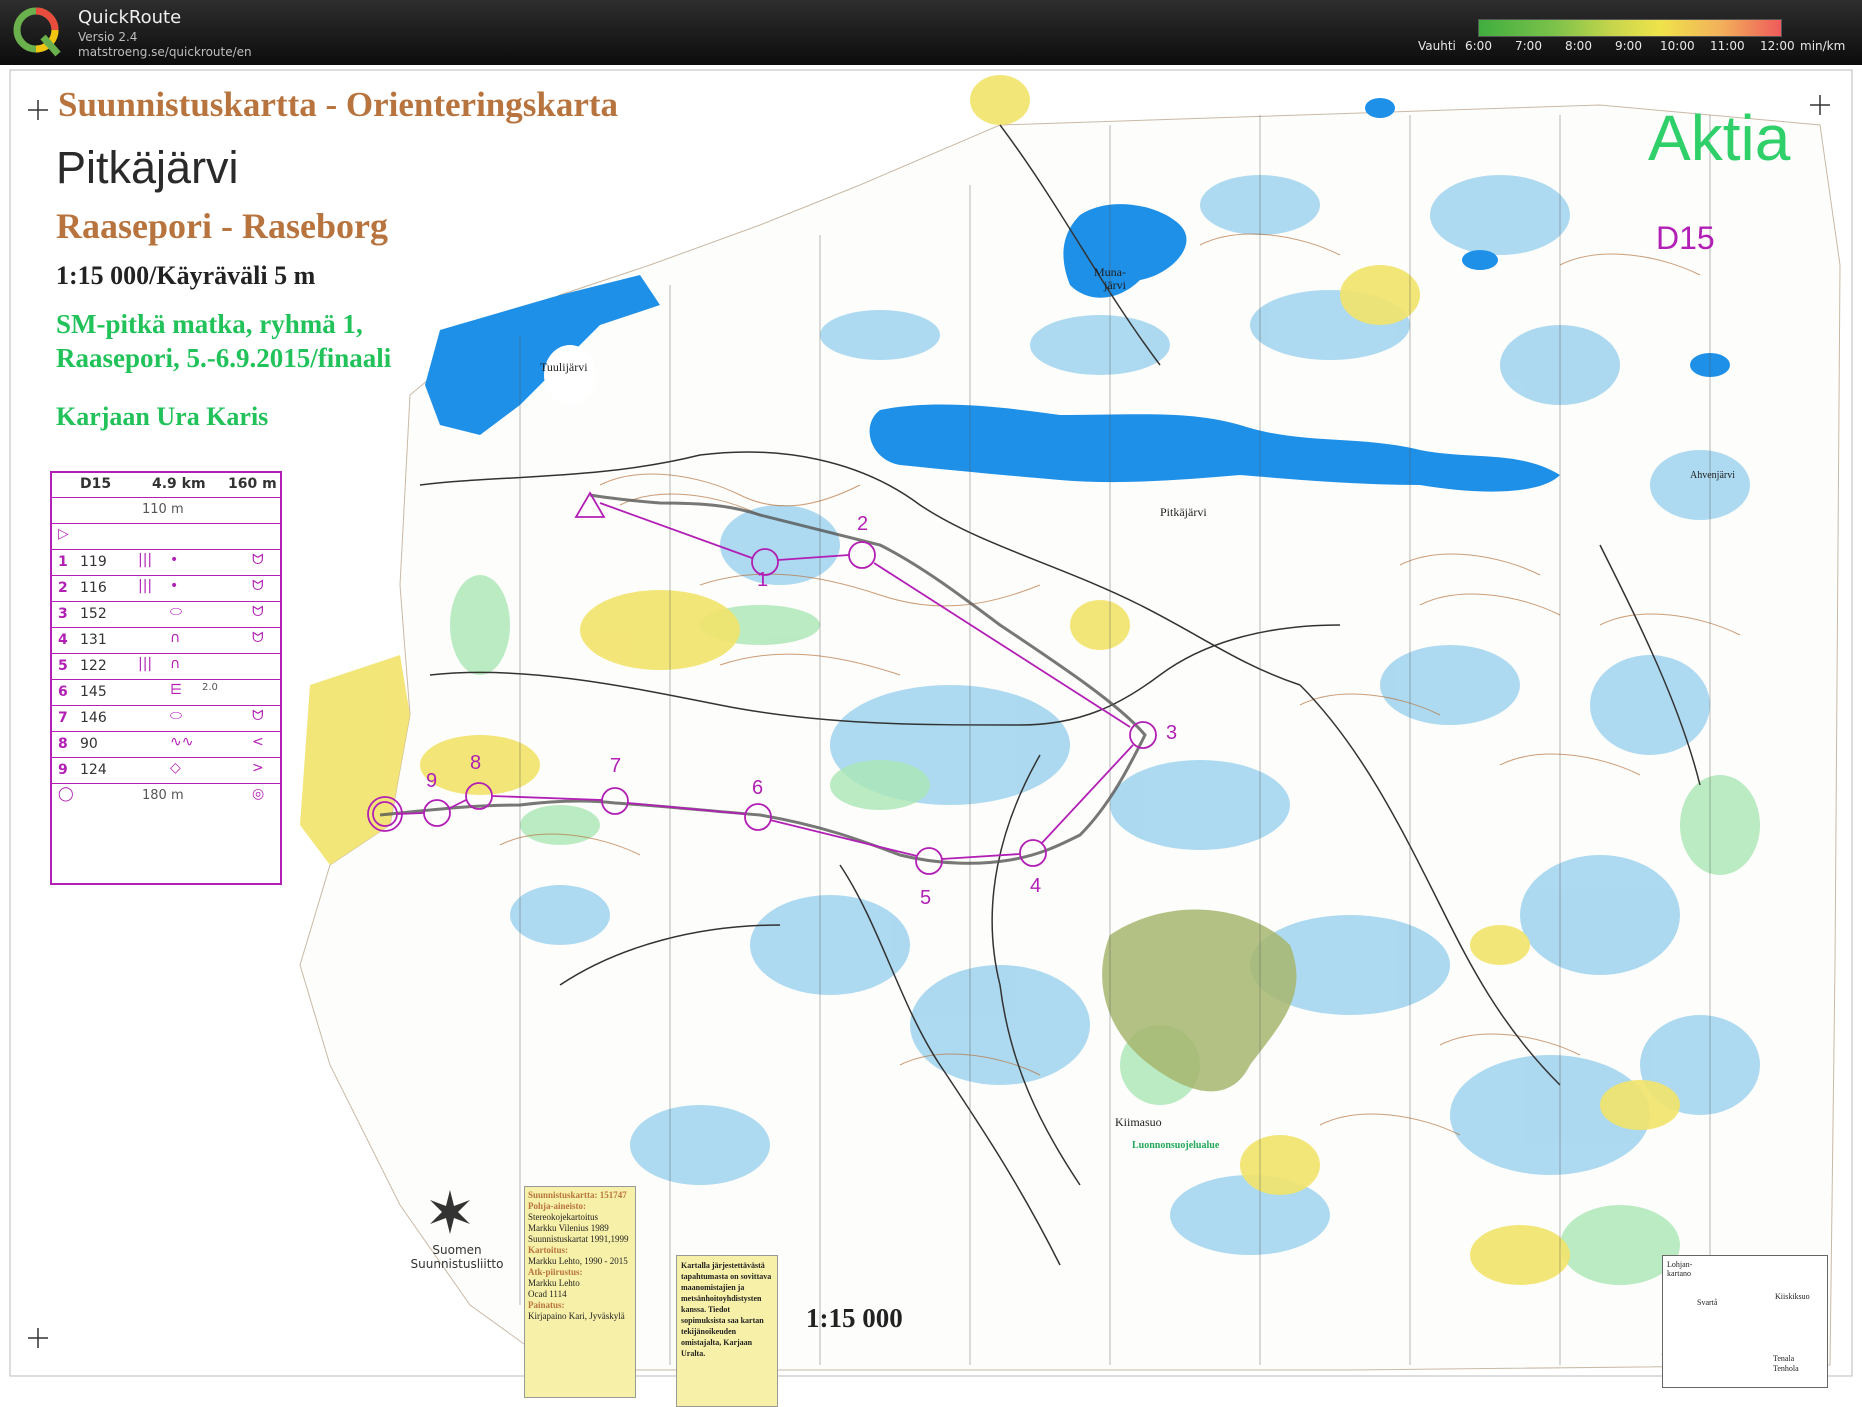 This screenshot has height=1407, width=1862. Describe the element at coordinates (166, 666) in the screenshot. I see `description-row: 5 122 ||| ∩` at that location.